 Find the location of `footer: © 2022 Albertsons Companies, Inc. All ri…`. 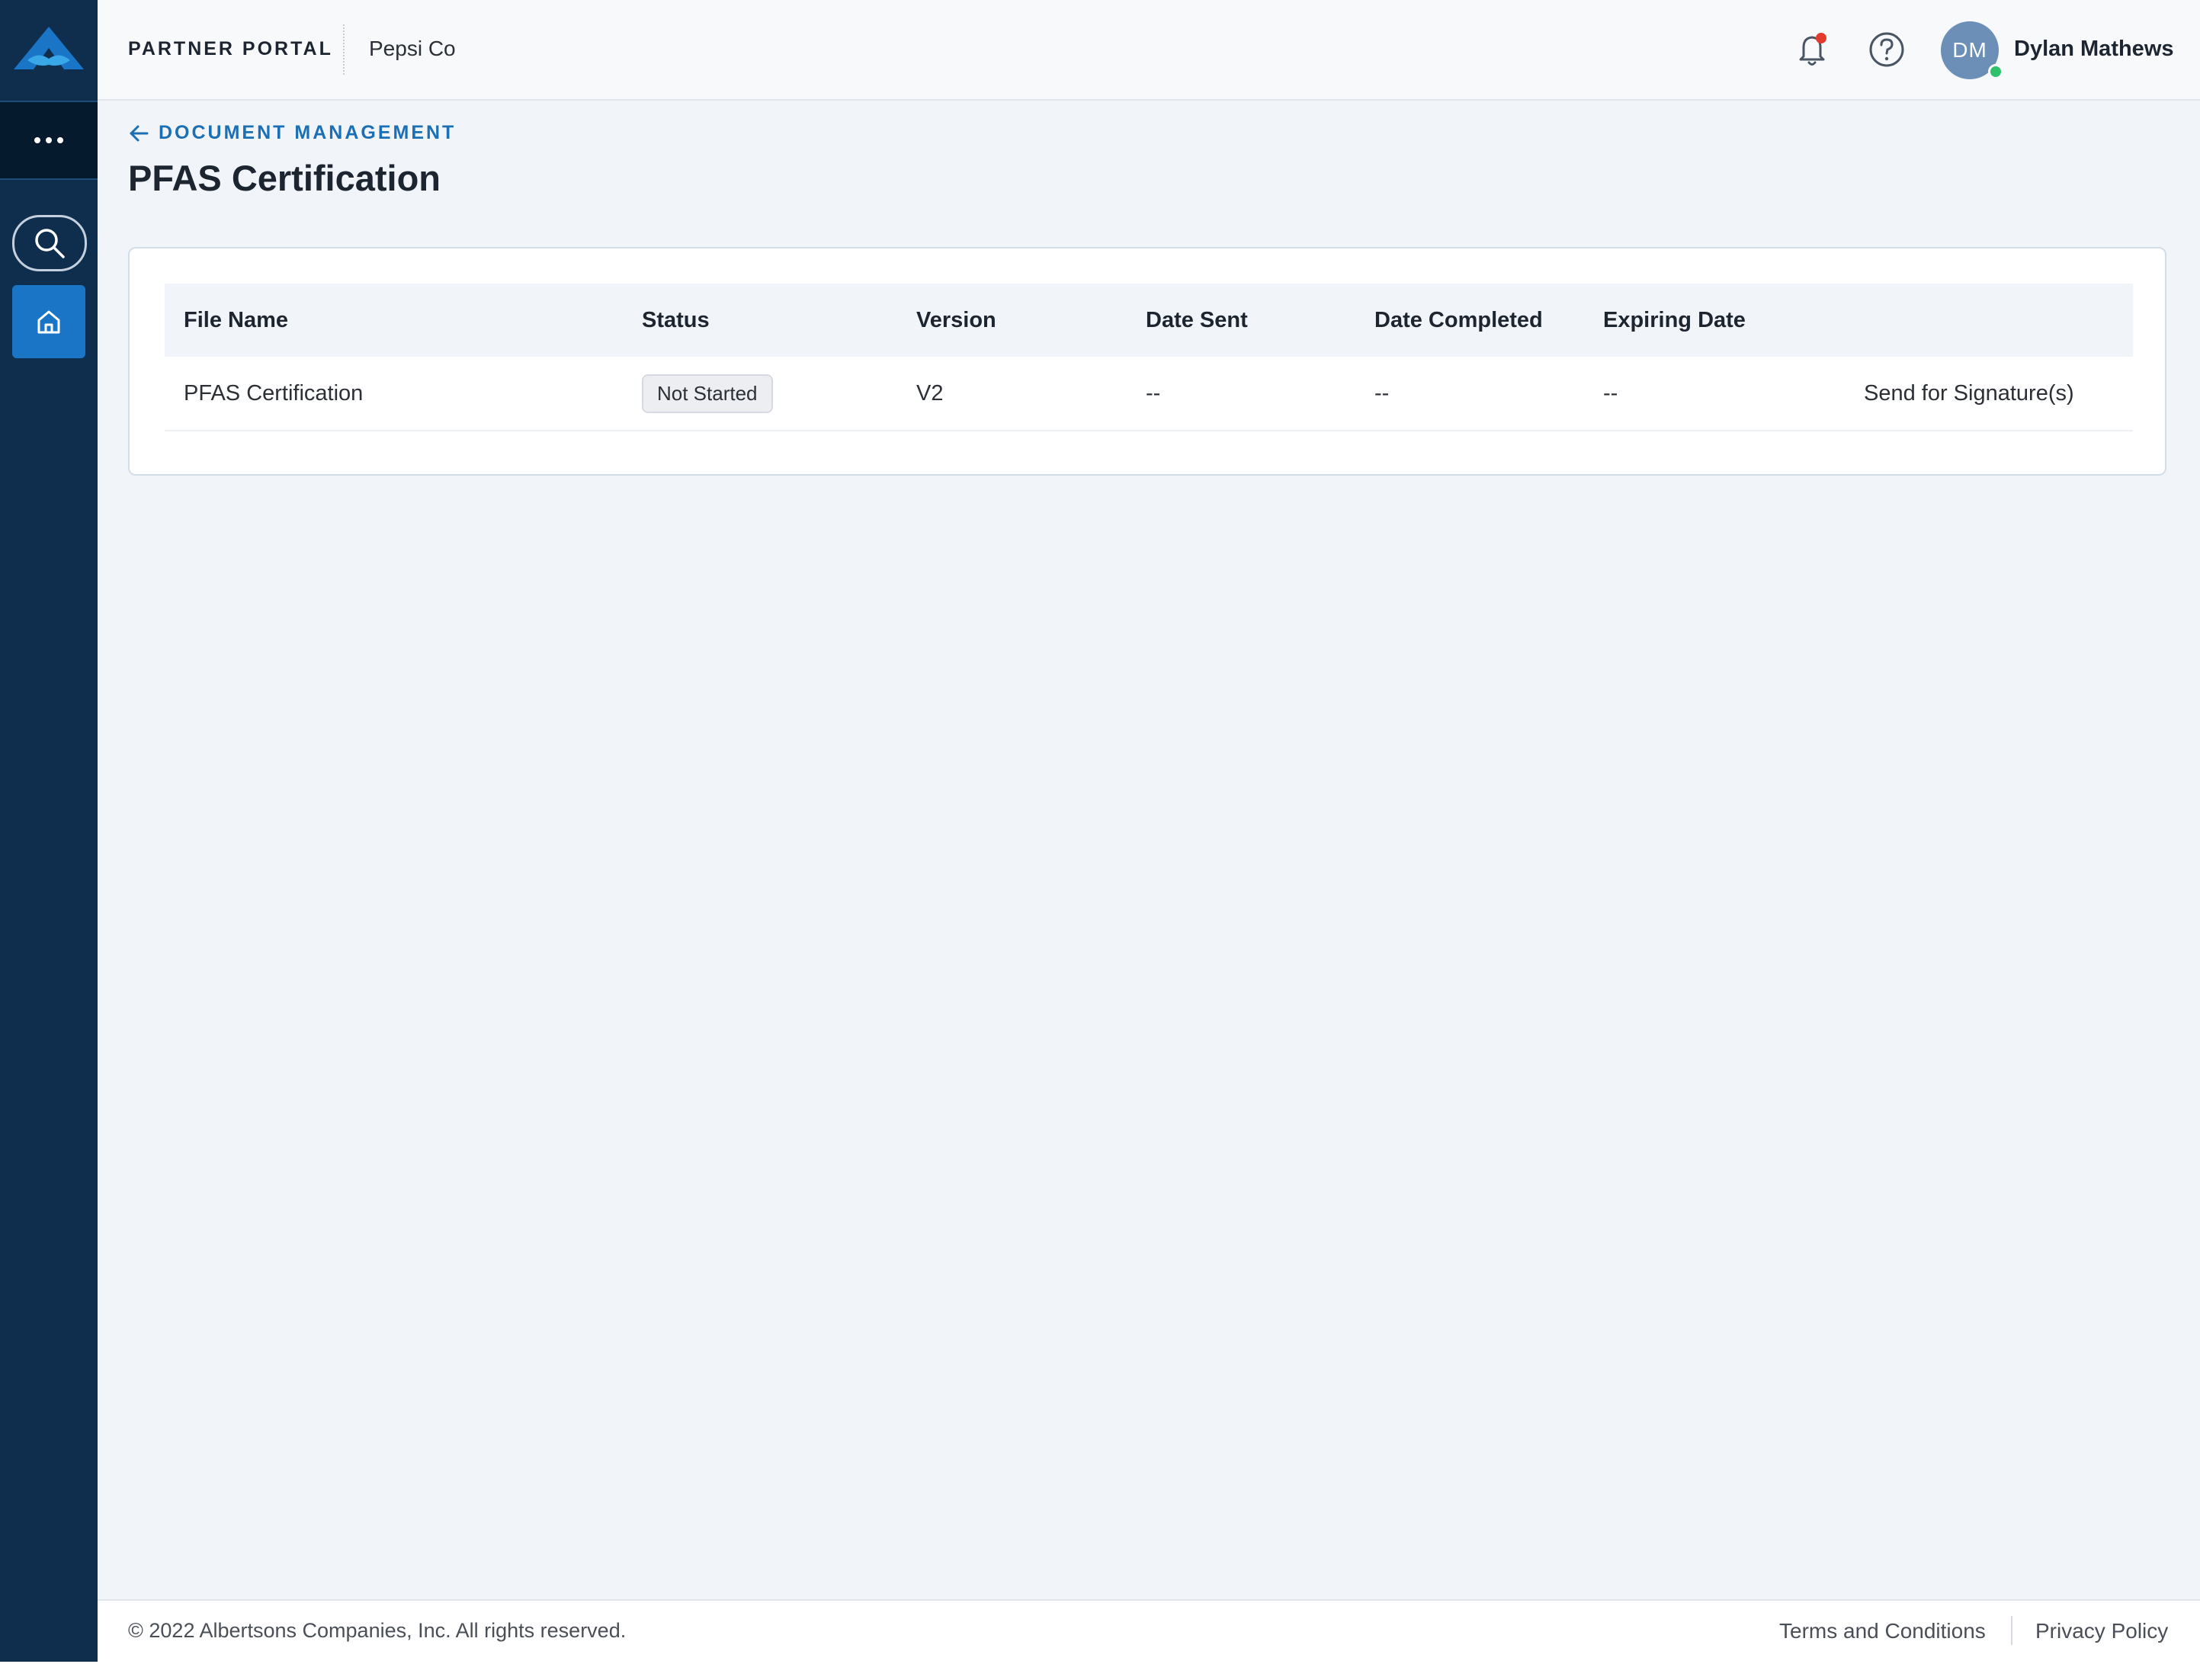

footer: © 2022 Albertsons Companies, Inc. All ri… is located at coordinates (1149, 1631).